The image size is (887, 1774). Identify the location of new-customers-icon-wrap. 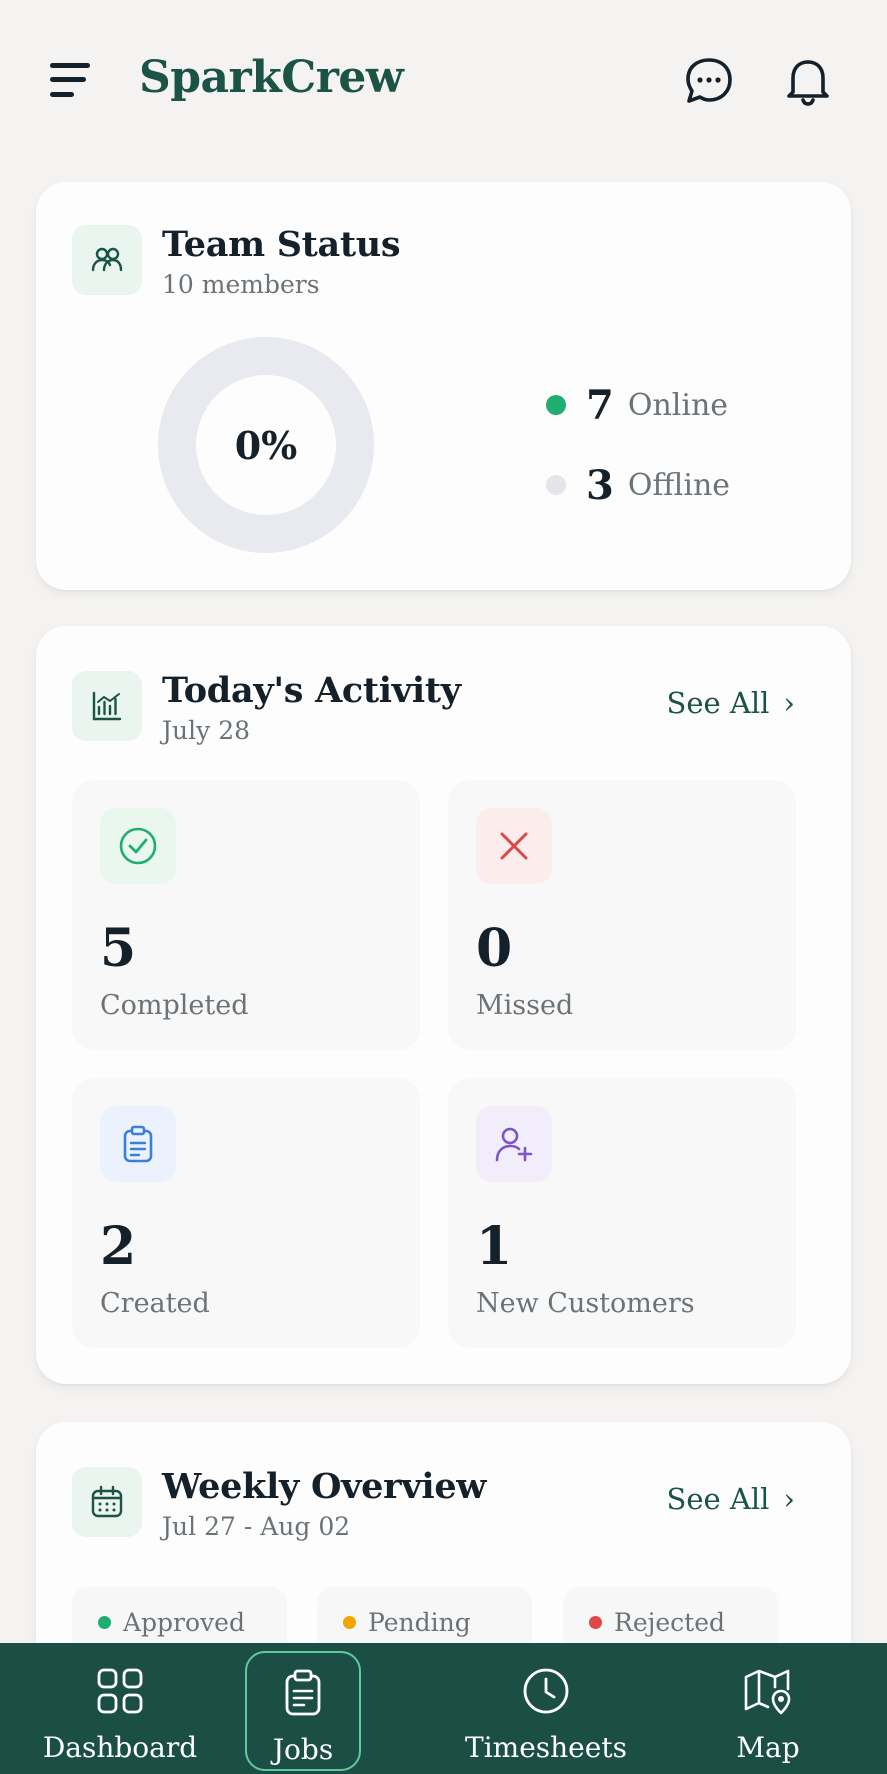
(514, 1144).